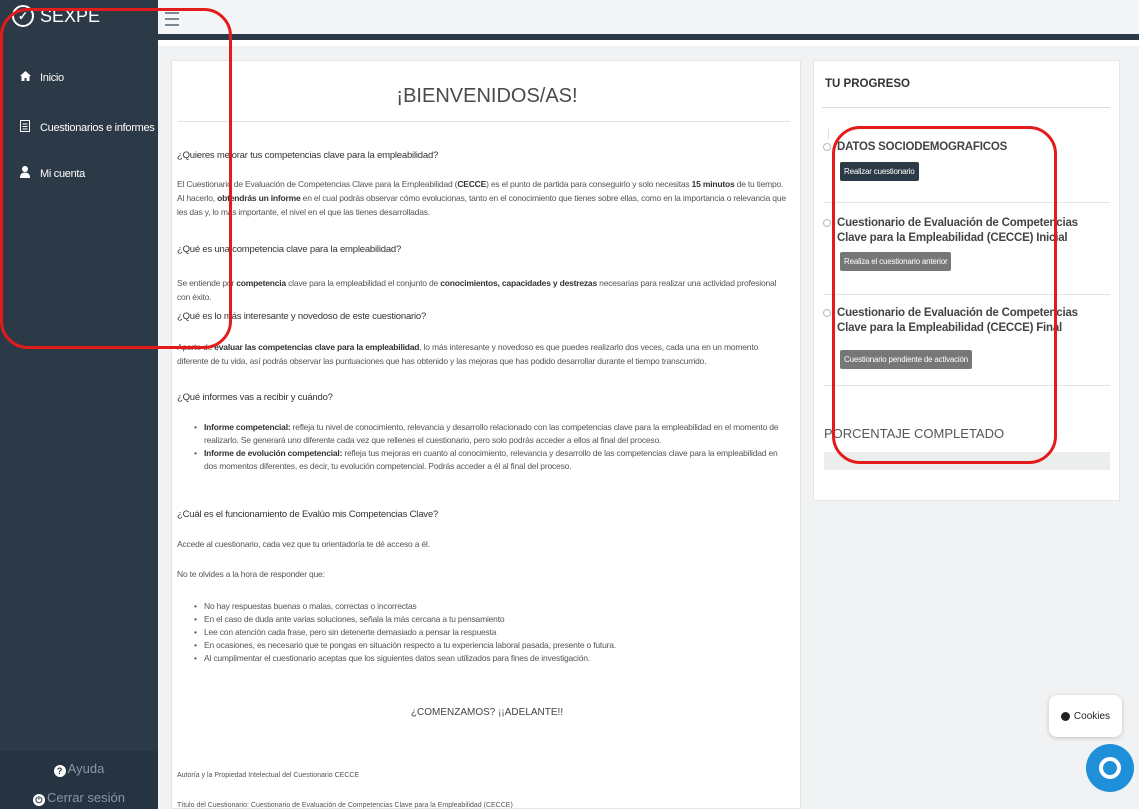  I want to click on page-title: ¡BIENVENIDOS/AS!, so click(487, 96).